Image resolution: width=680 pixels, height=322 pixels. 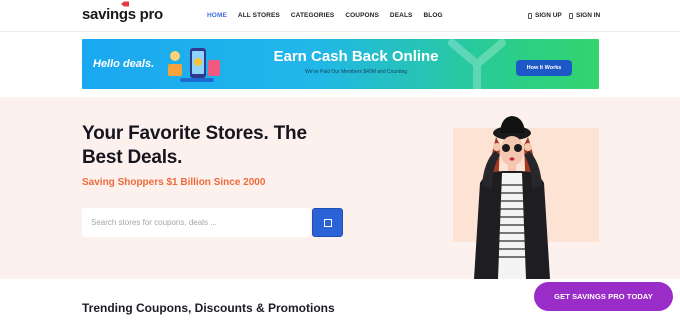 I want to click on nav-deals: DEALS, so click(x=401, y=15).